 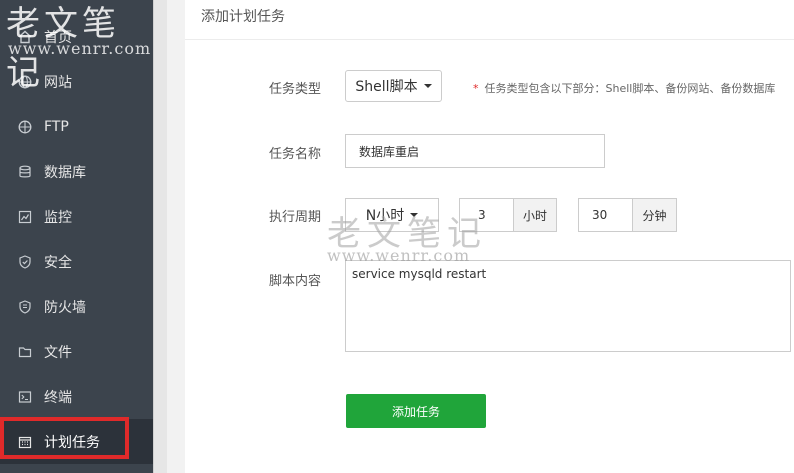 What do you see at coordinates (58, 352) in the screenshot?
I see `sidebar-item-label: 文件` at bounding box center [58, 352].